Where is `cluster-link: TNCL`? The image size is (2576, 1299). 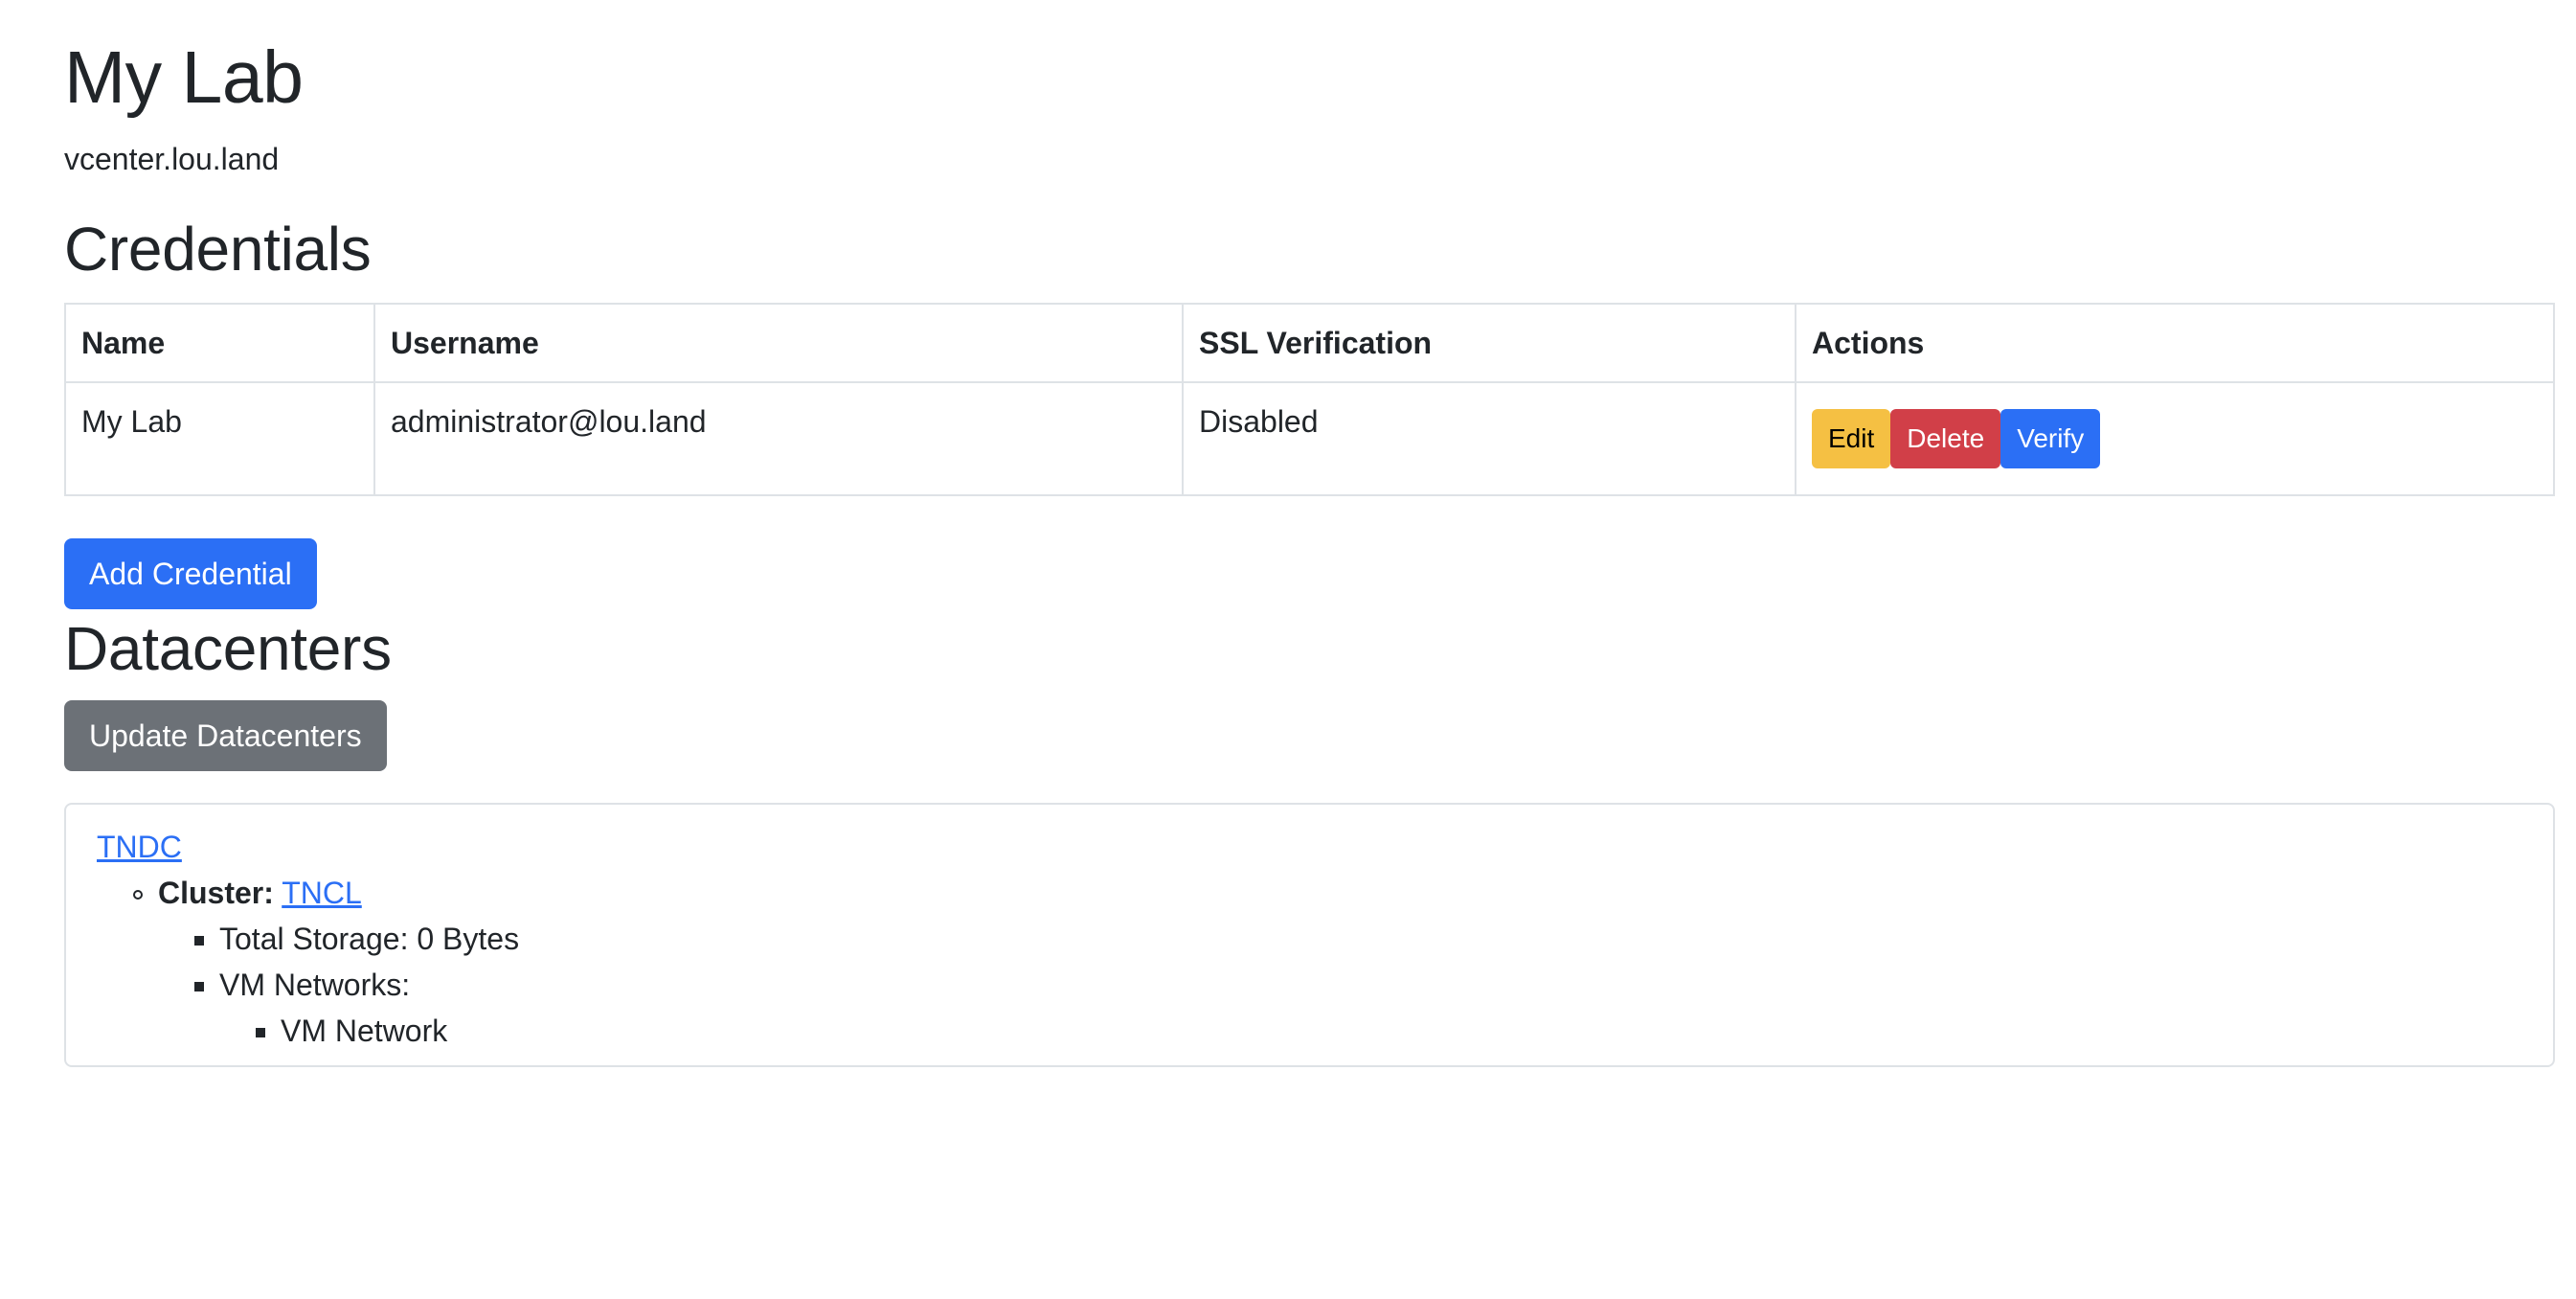 cluster-link: TNCL is located at coordinates (322, 893).